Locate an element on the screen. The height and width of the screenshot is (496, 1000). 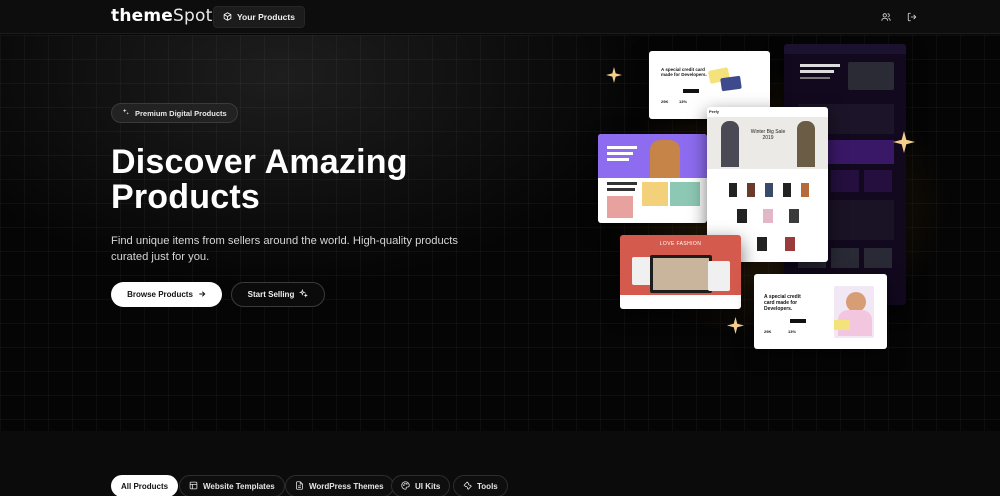
arrow-right-icon is located at coordinates (202, 295).